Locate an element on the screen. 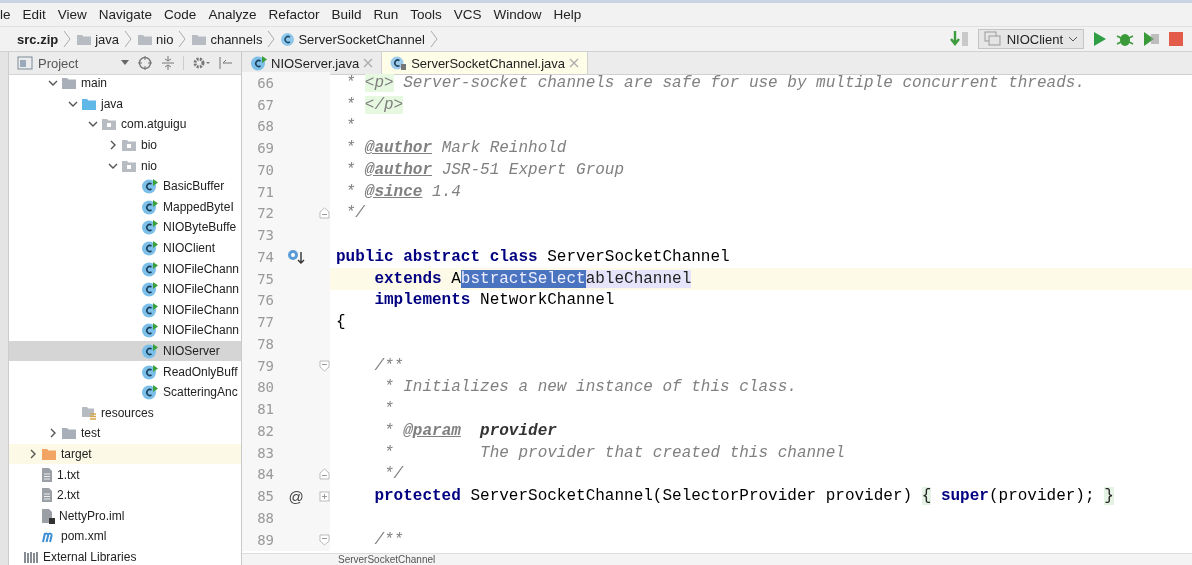 This screenshot has height=565, width=1192. menu-item: Help is located at coordinates (567, 14).